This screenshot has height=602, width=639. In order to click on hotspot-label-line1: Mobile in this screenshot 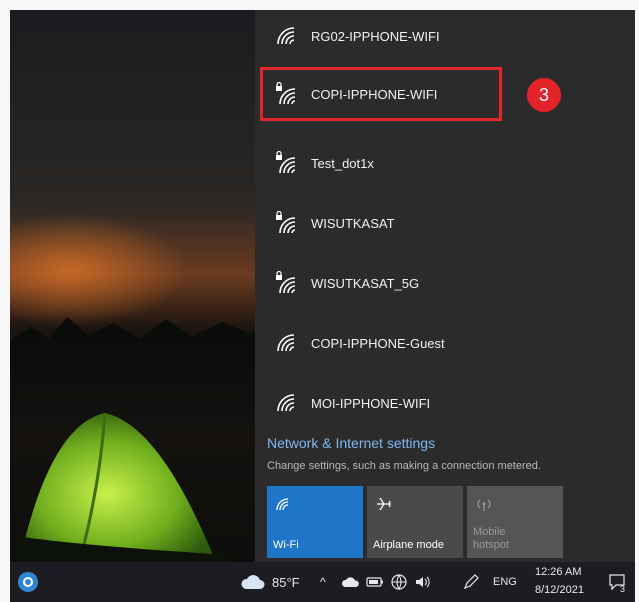, I will do `click(489, 532)`.